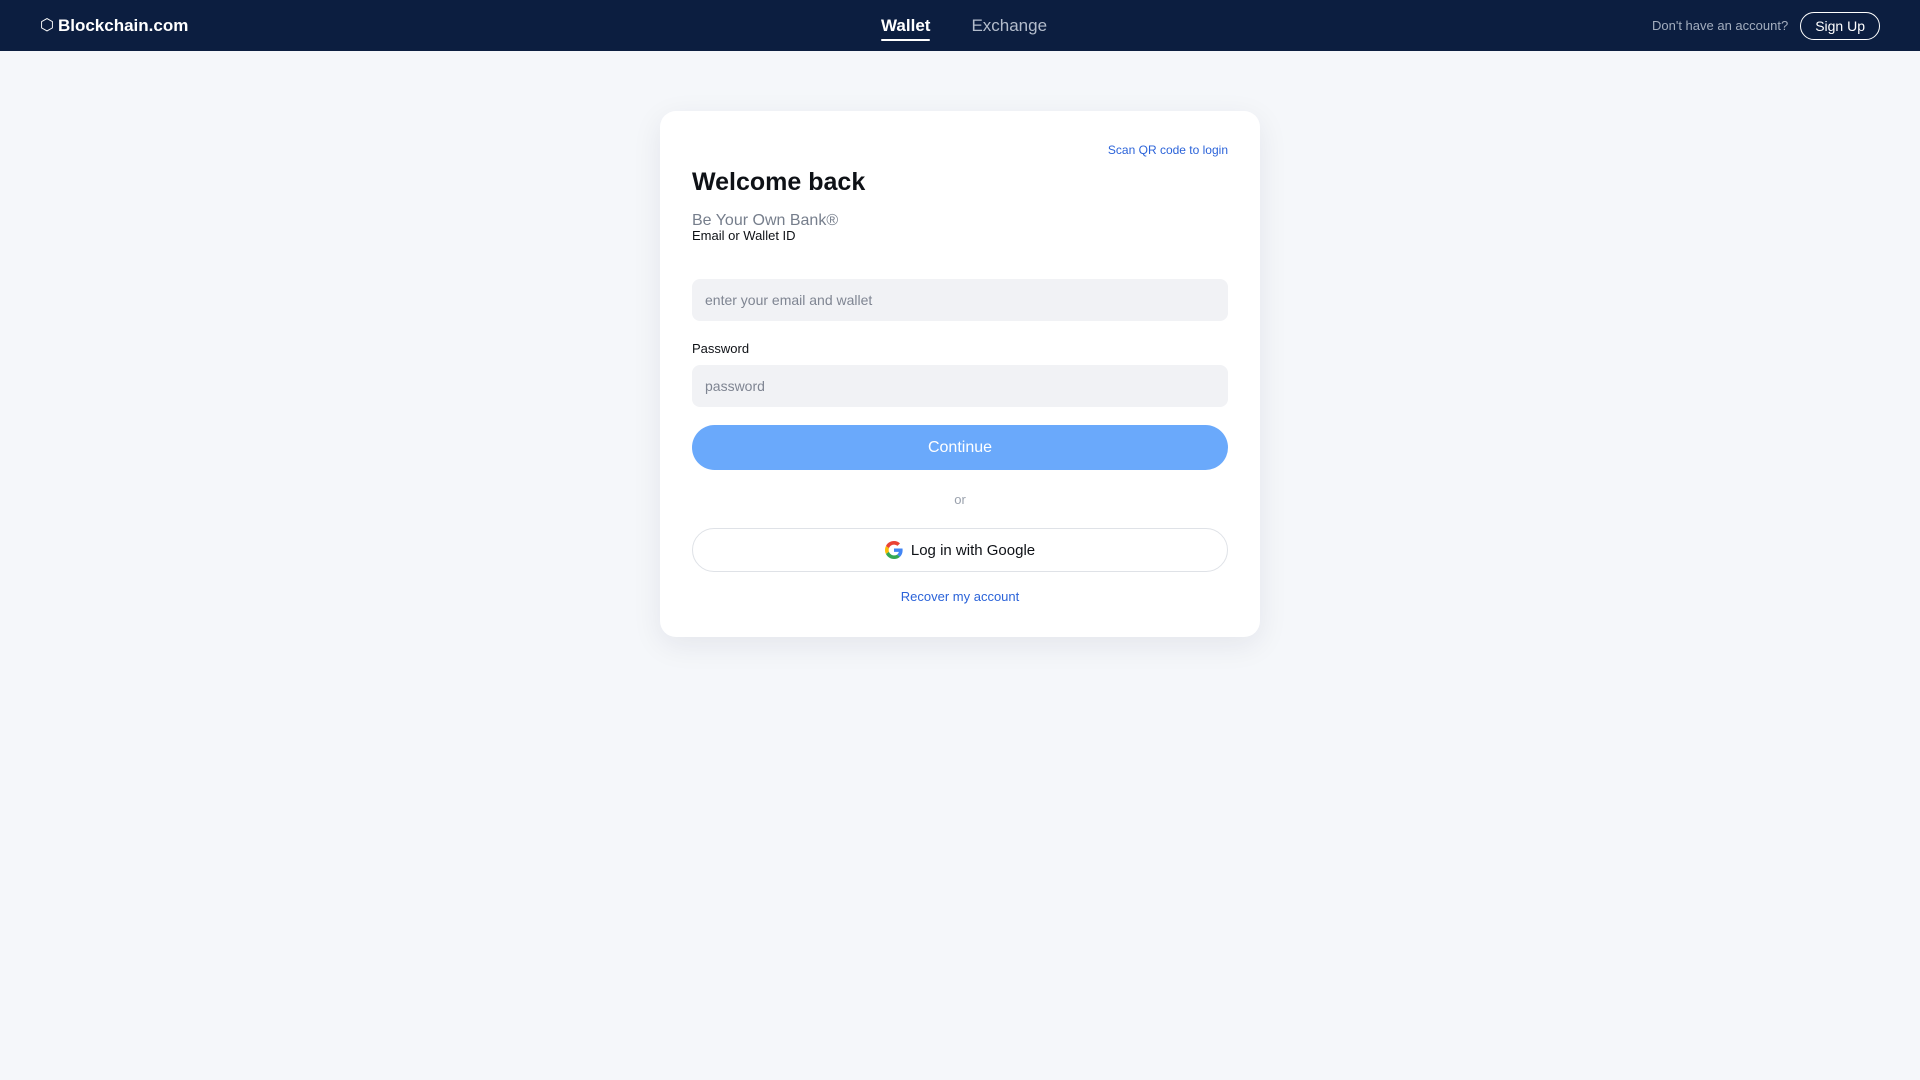  What do you see at coordinates (1720, 25) in the screenshot?
I see `no-account-text: Don't have an account?` at bounding box center [1720, 25].